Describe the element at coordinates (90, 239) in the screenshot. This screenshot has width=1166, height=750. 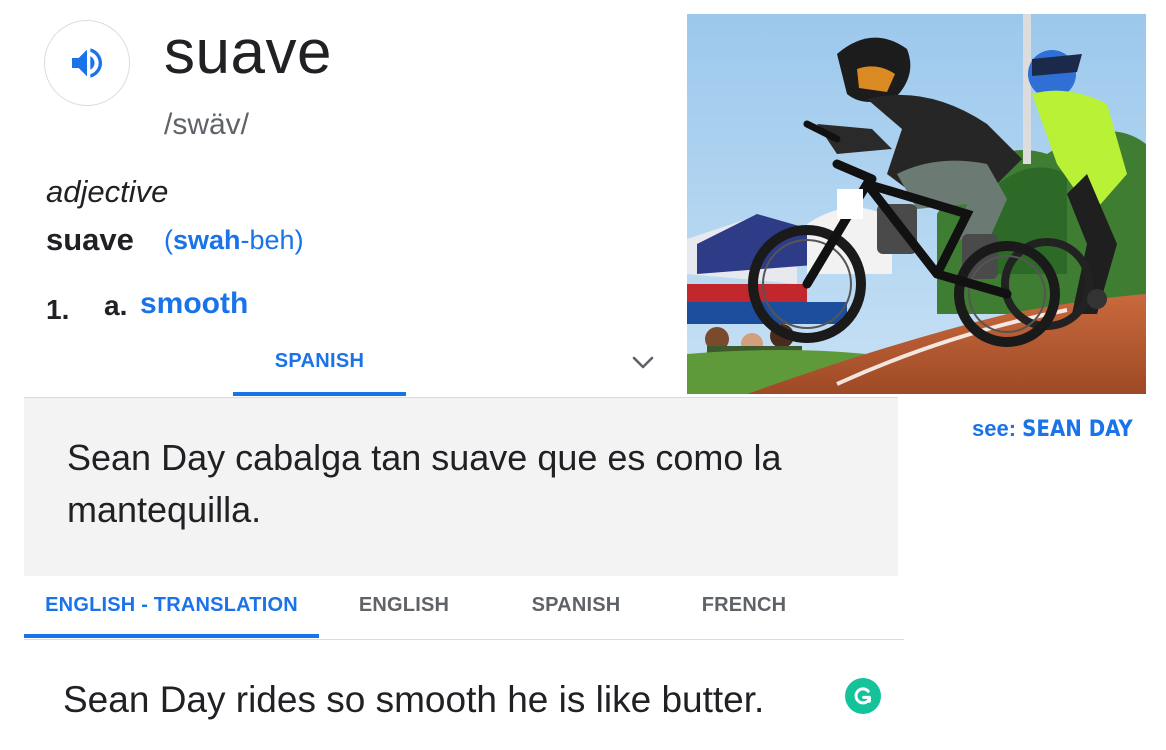
I see `headword: suave` at that location.